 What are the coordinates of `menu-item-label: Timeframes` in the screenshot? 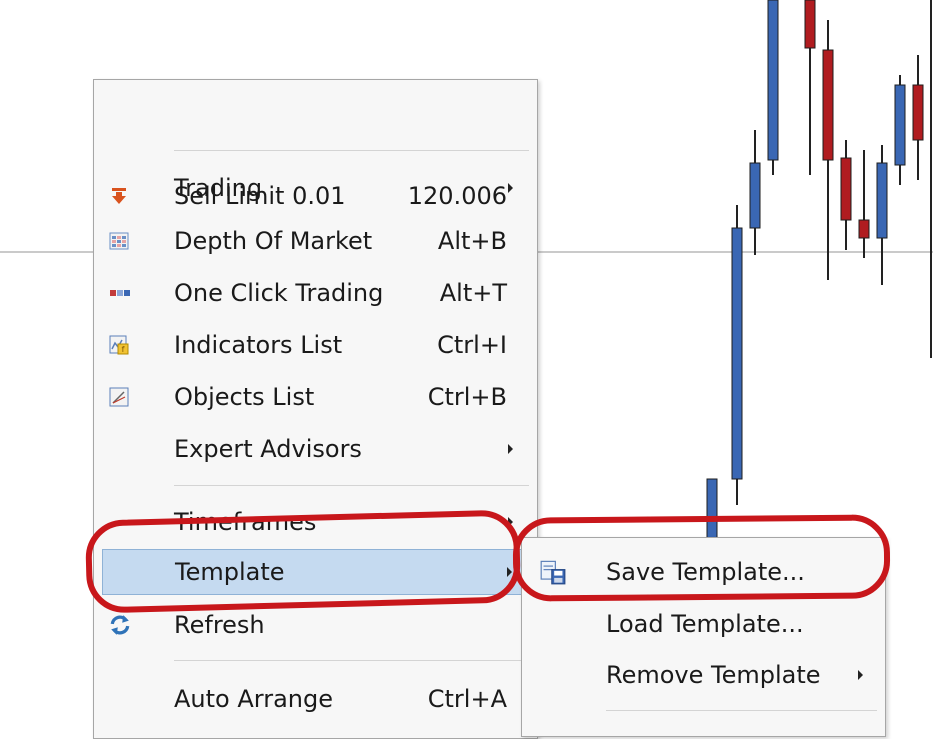 It's located at (245, 522).